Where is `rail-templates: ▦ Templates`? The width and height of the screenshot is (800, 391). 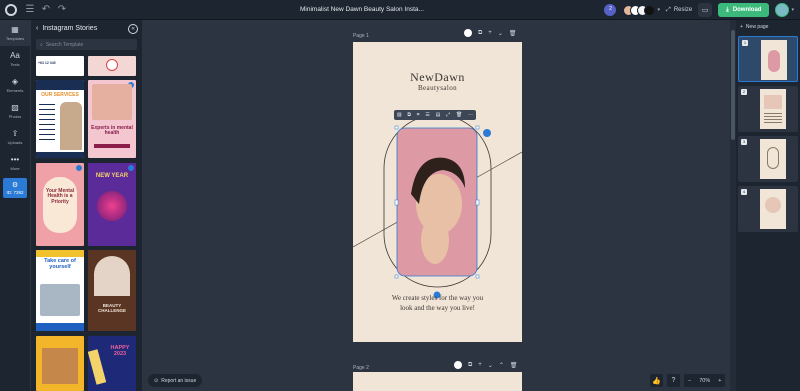 rail-templates: ▦ Templates is located at coordinates (15, 33).